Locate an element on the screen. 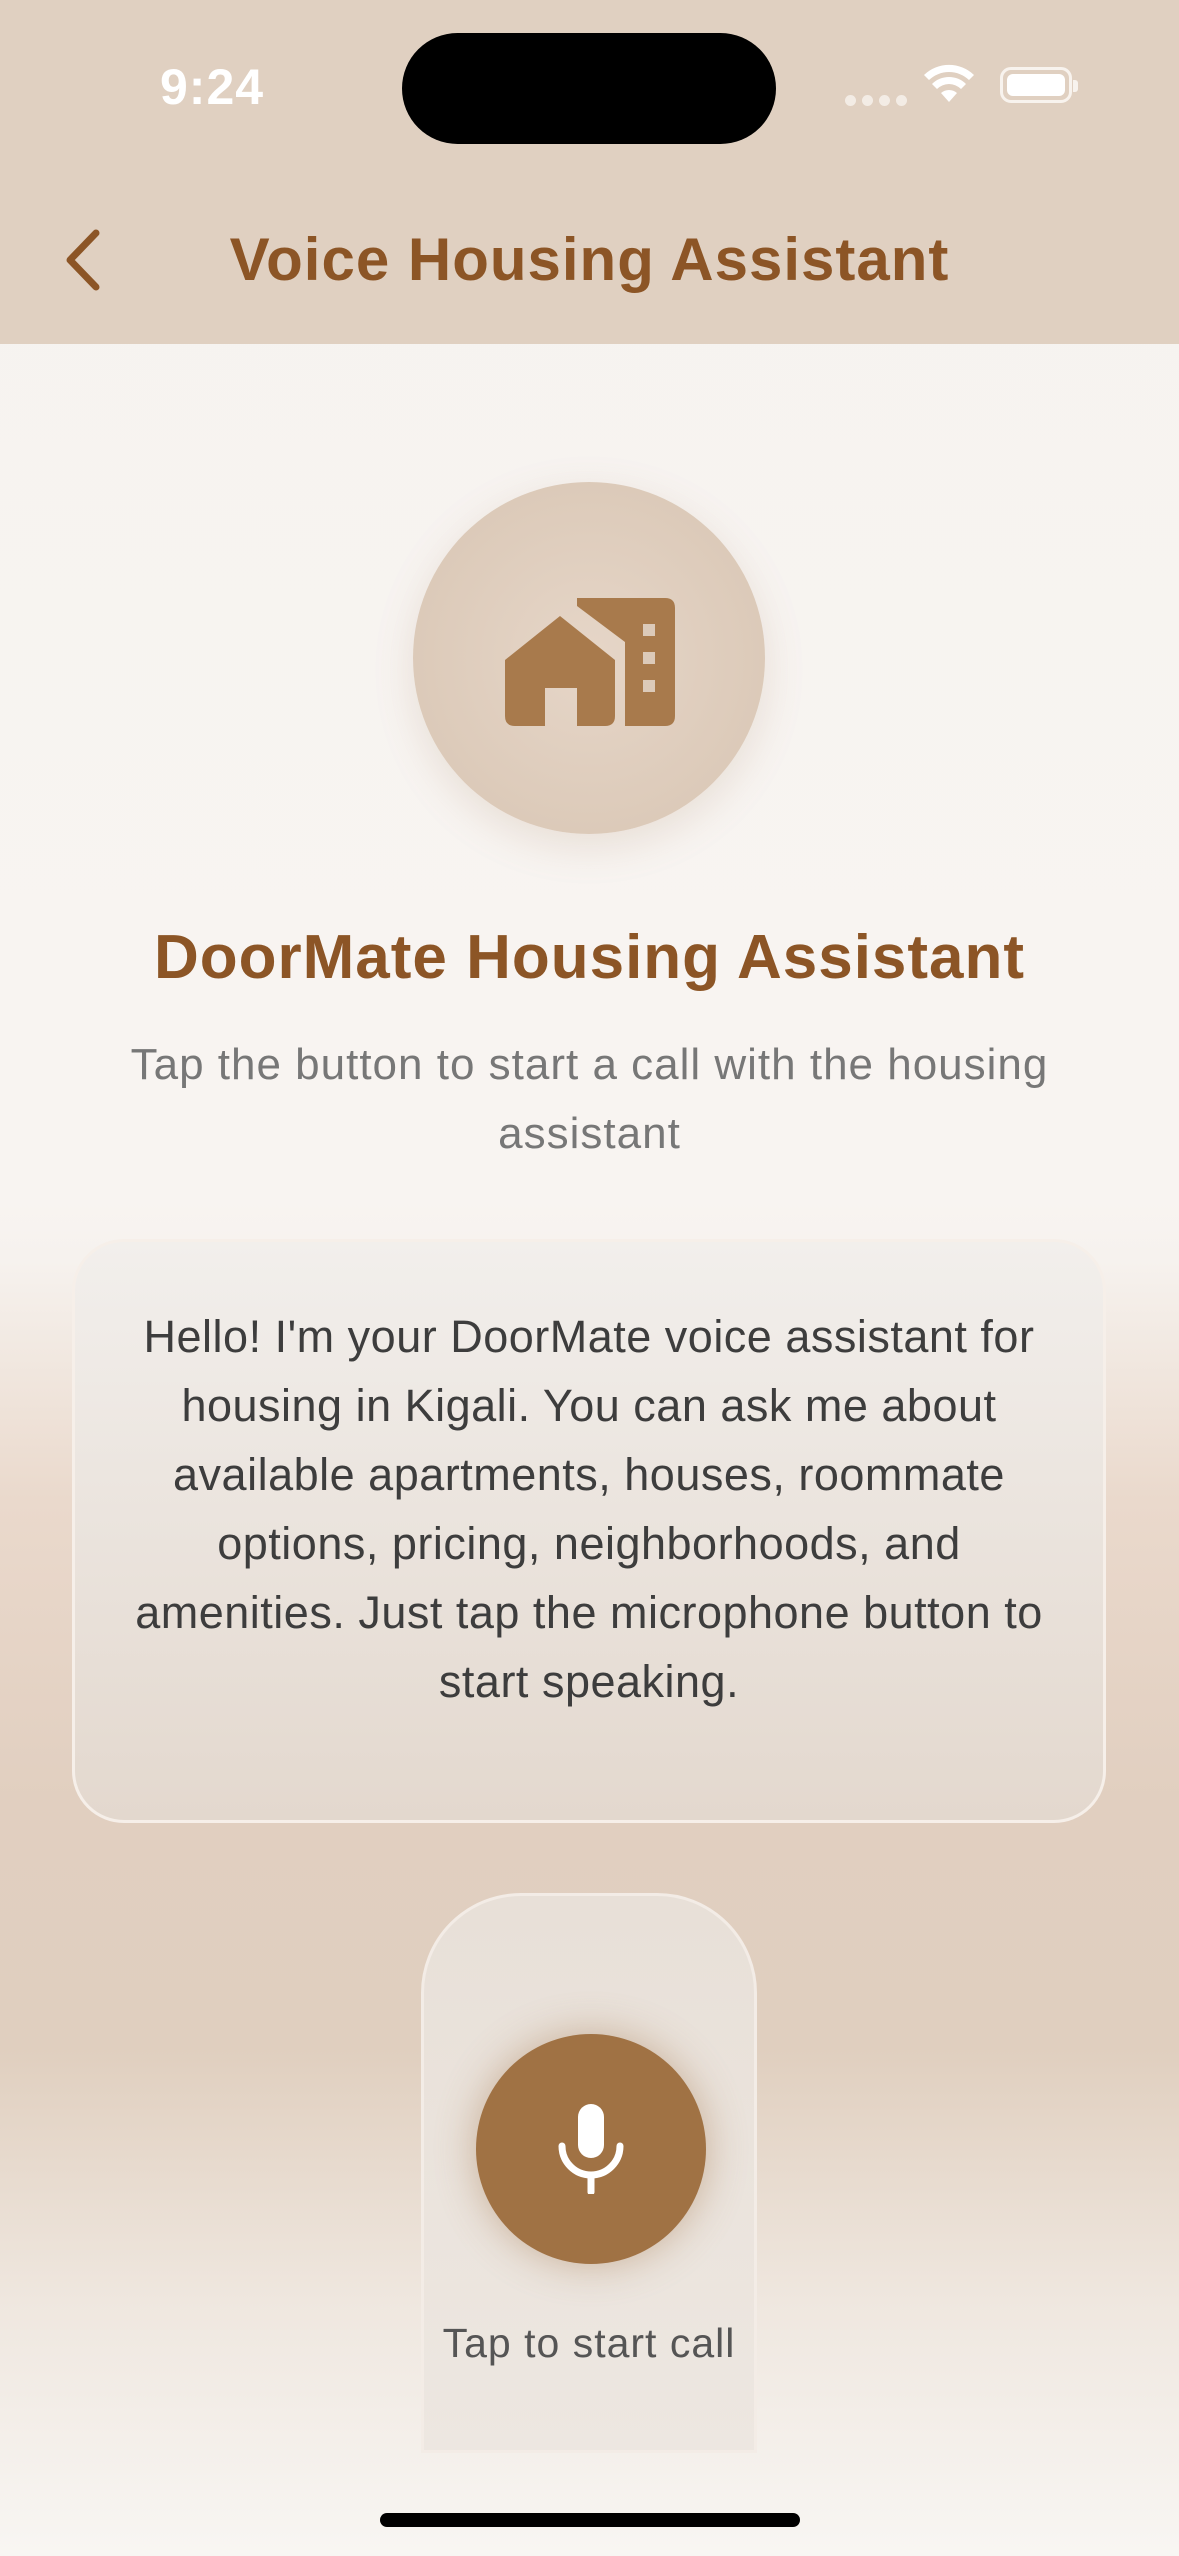 This screenshot has width=1179, height=2556. assistant-title: DoorMate Housing Assistant is located at coordinates (589, 957).